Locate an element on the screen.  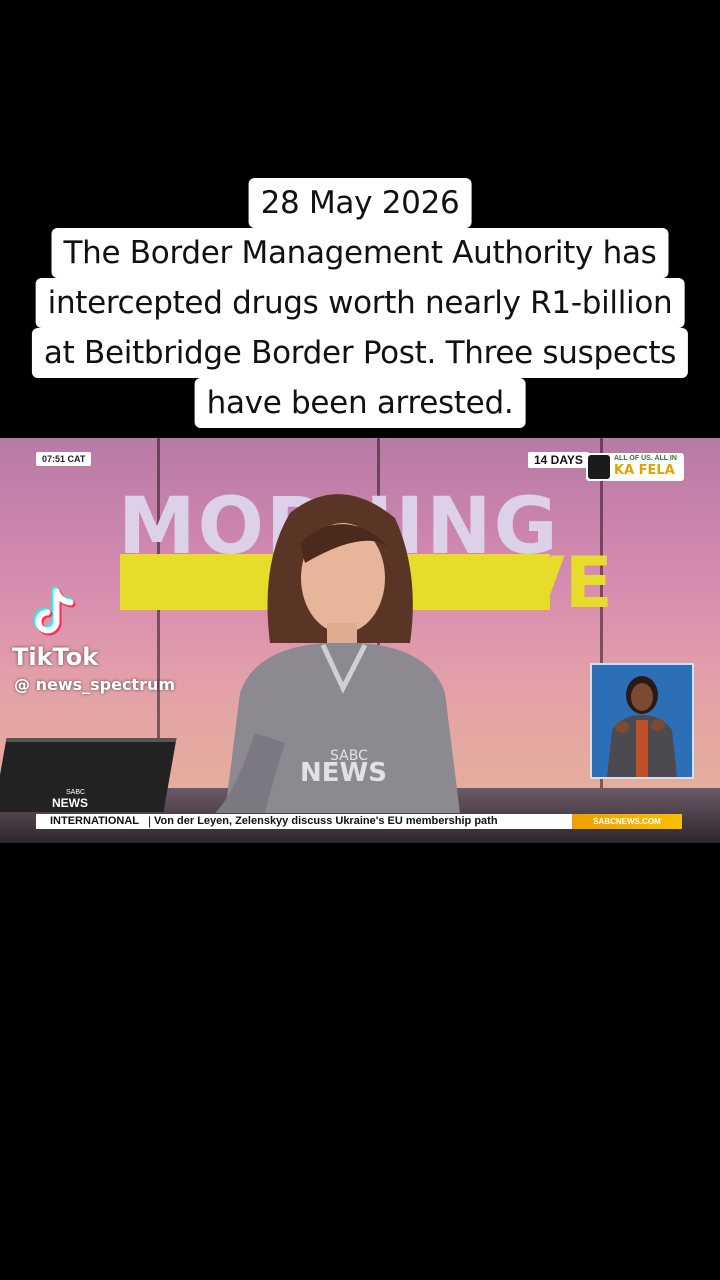
creator-handle: @ news_spectrum is located at coordinates (94, 684).